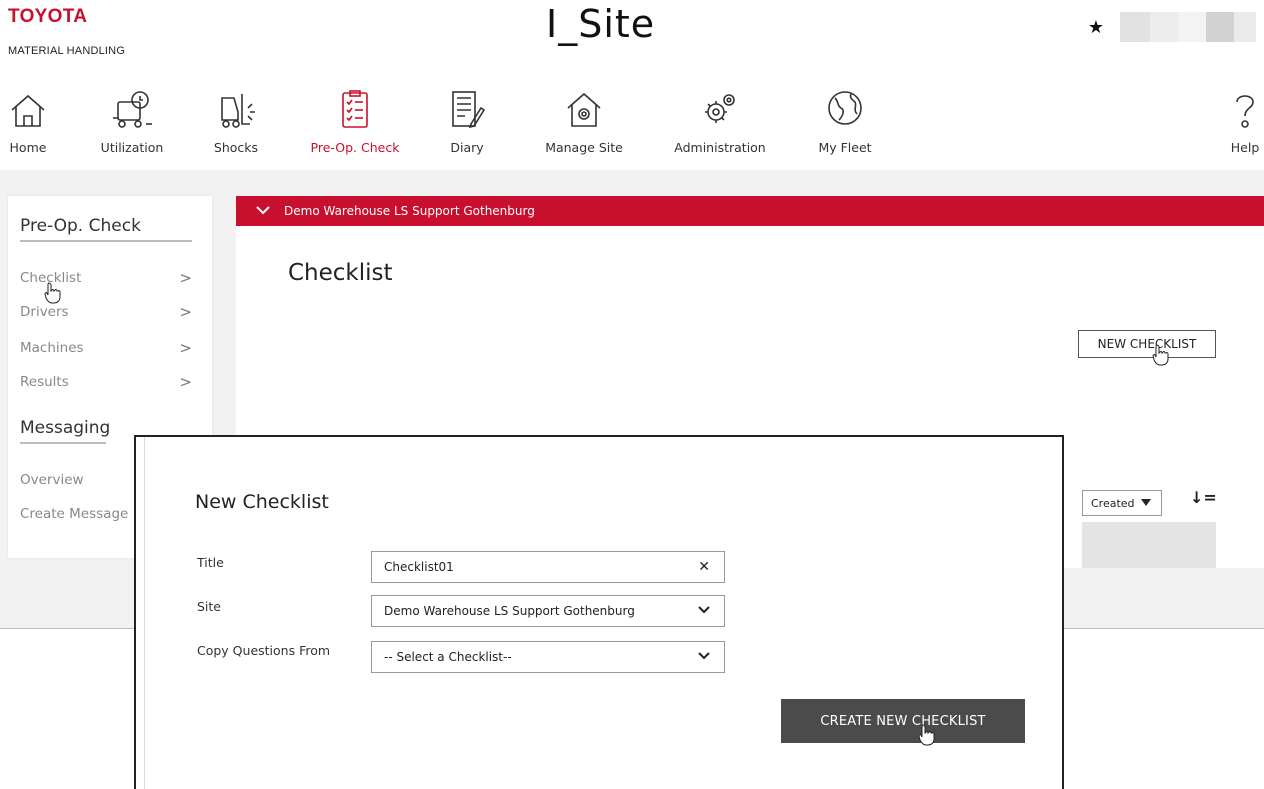  I want to click on house-gear-icon, so click(584, 109).